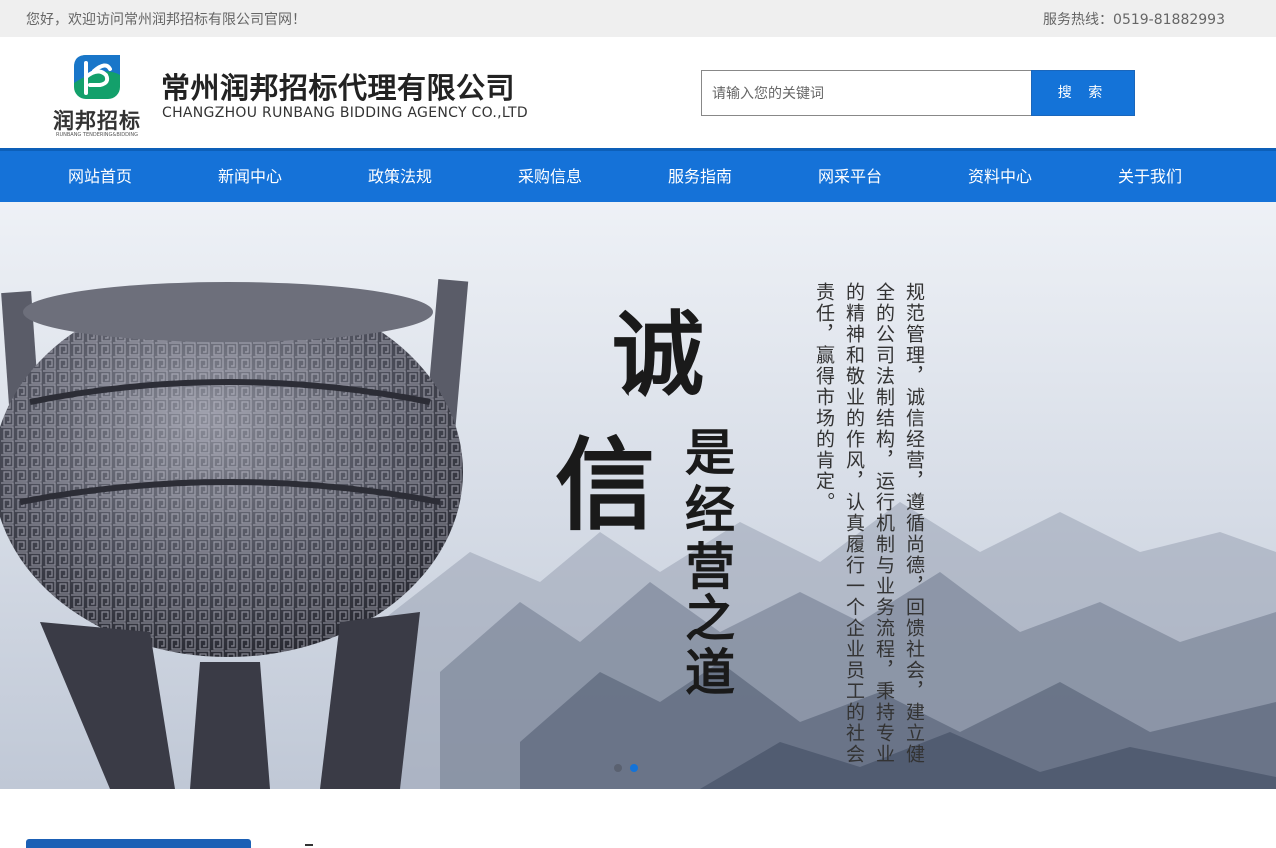 The width and height of the screenshot is (1276, 848). I want to click on calligraphy-motto: 是 经 营 之 道, so click(710, 562).